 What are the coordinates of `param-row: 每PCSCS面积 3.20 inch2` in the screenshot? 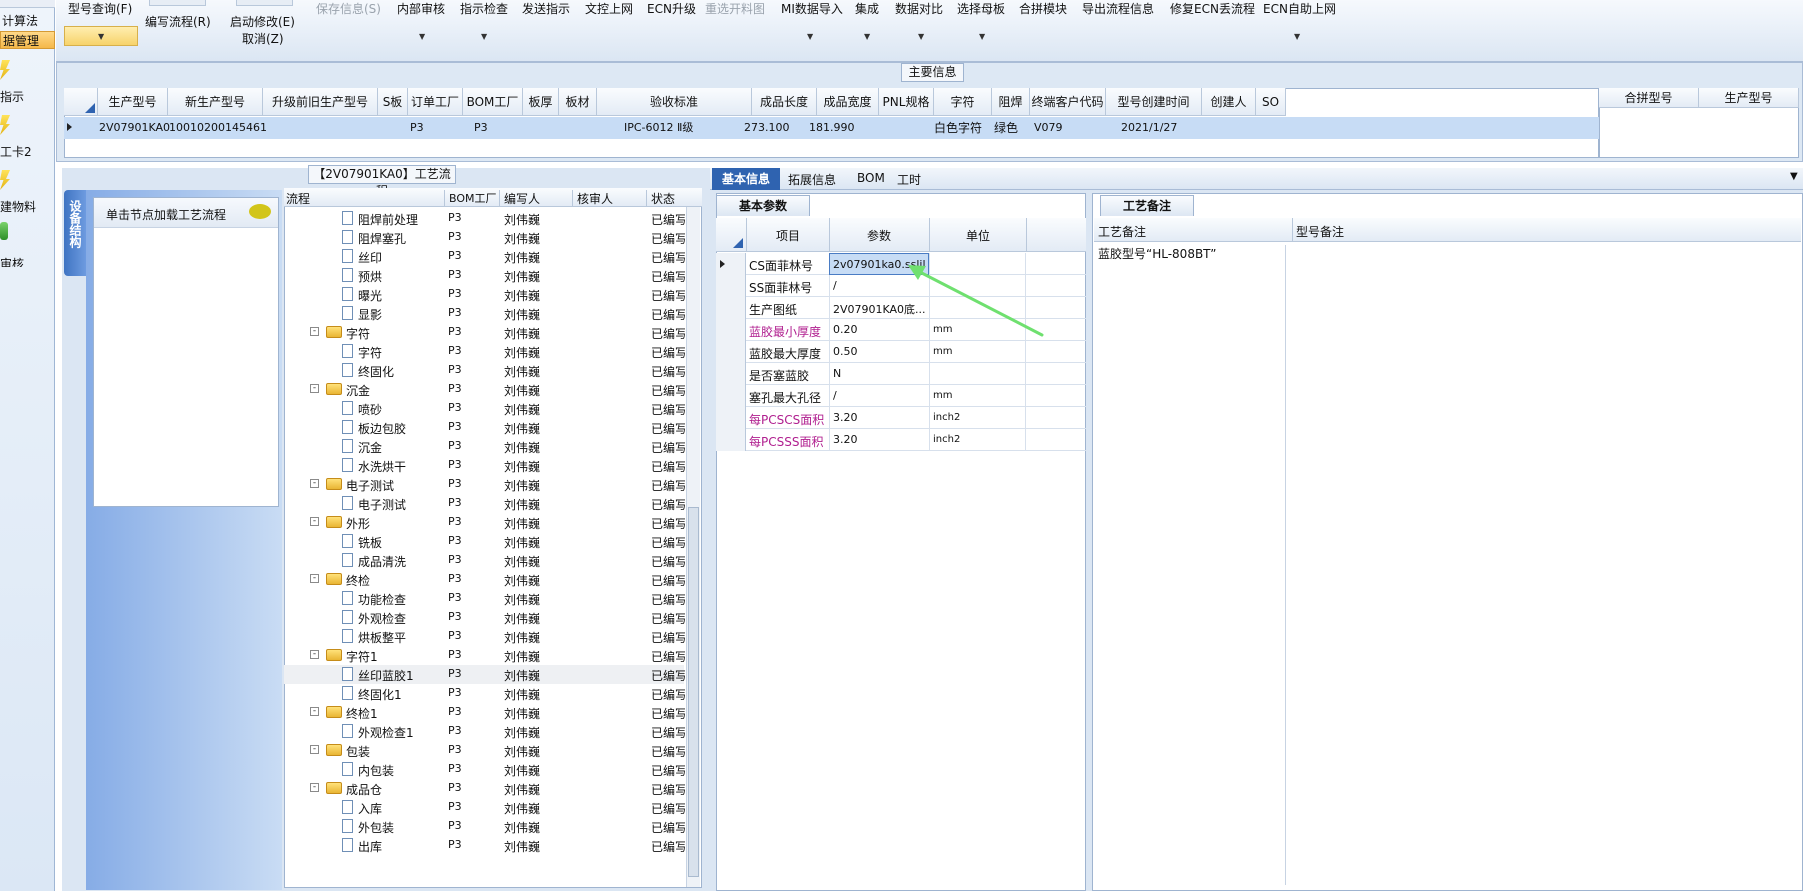 It's located at (901, 418).